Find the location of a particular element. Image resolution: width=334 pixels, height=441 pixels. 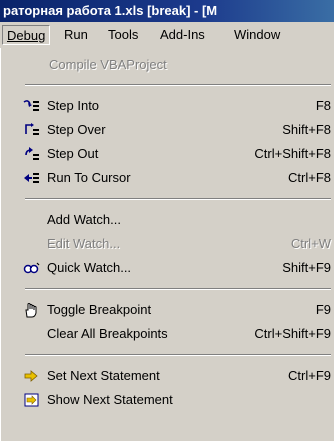

menu-item-step-out: Step Out Ctrl+Shift+F8 is located at coordinates (167, 154).